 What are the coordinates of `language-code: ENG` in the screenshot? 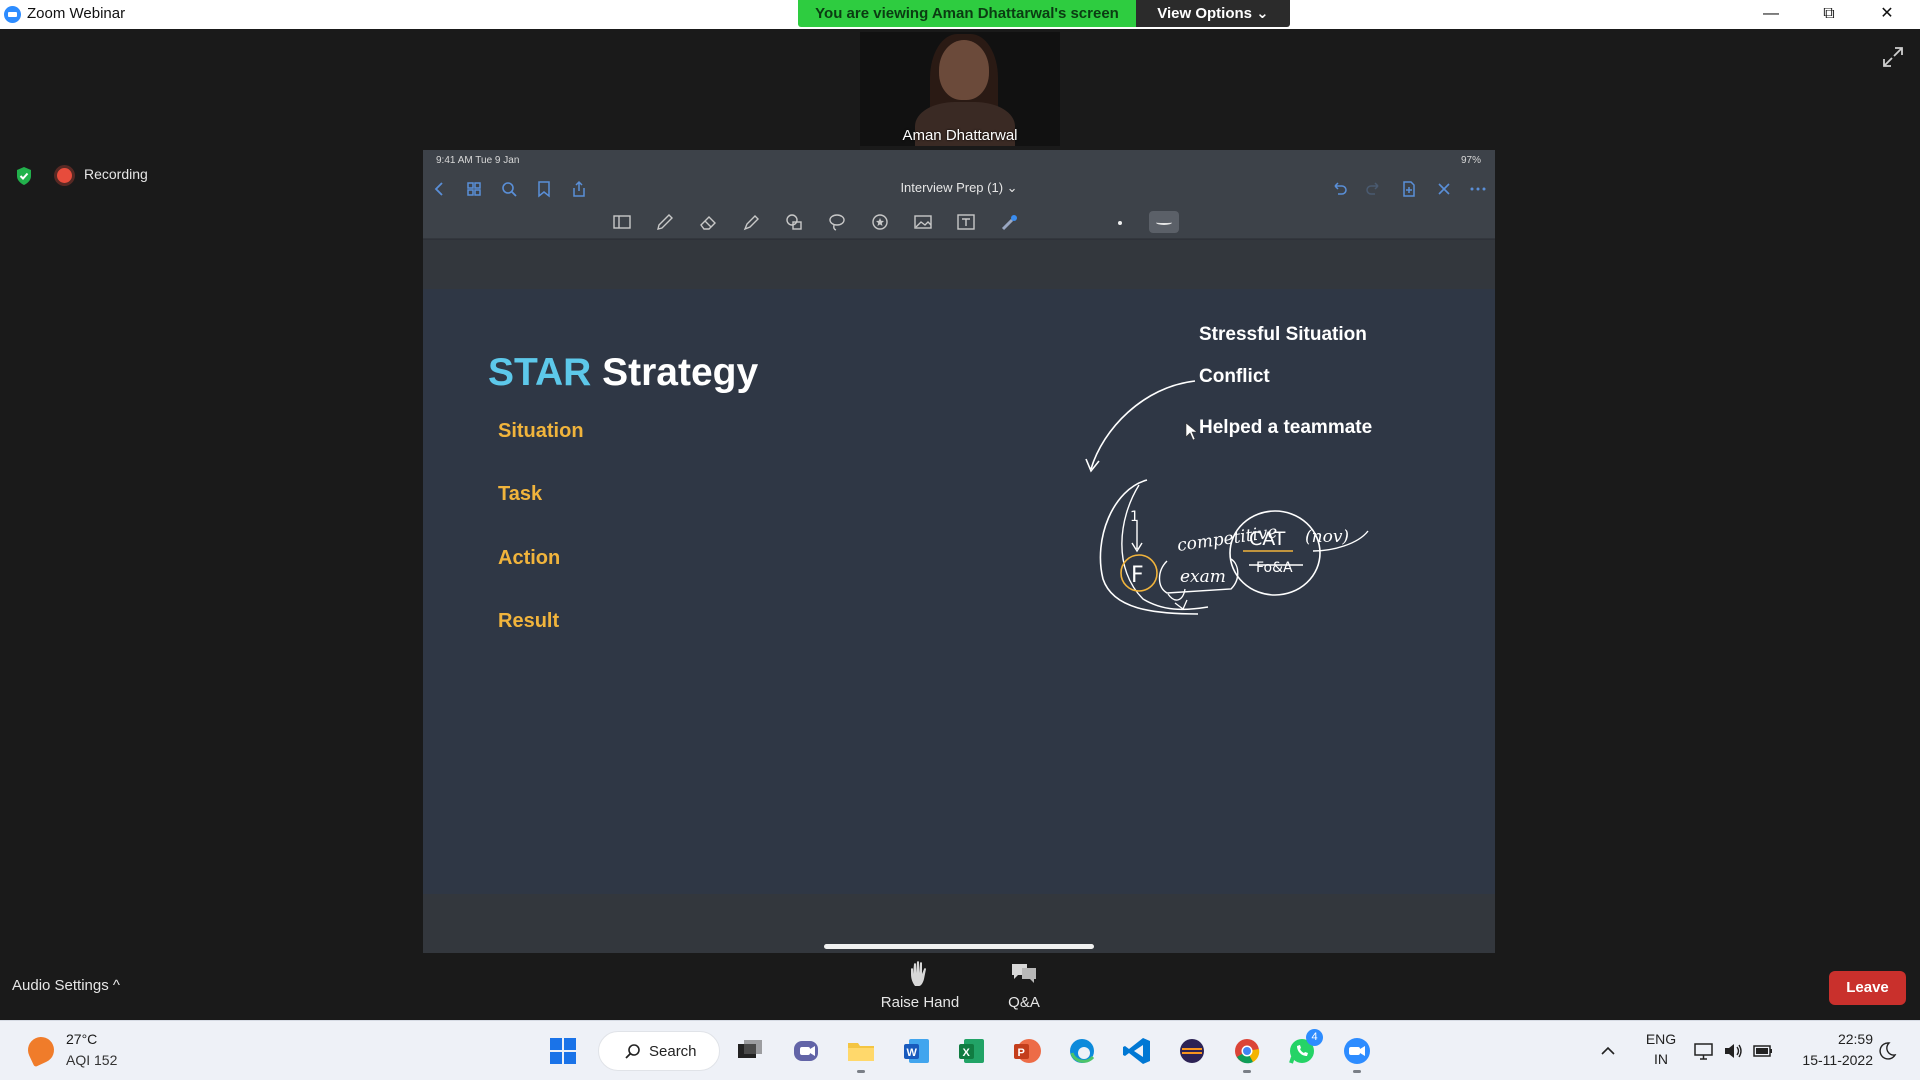 It's located at (1661, 1039).